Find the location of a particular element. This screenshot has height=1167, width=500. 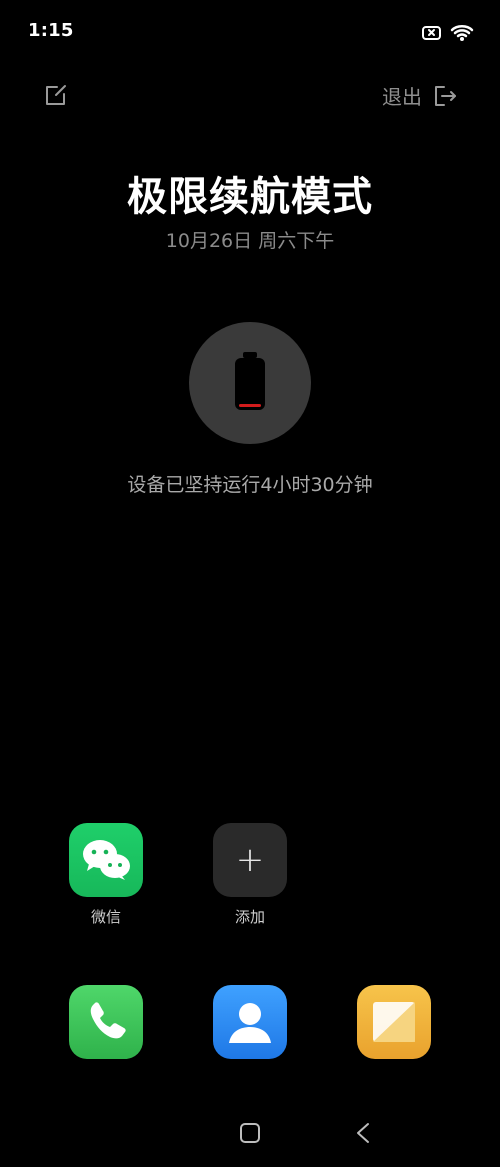

contacts-app-icon is located at coordinates (250, 1022).